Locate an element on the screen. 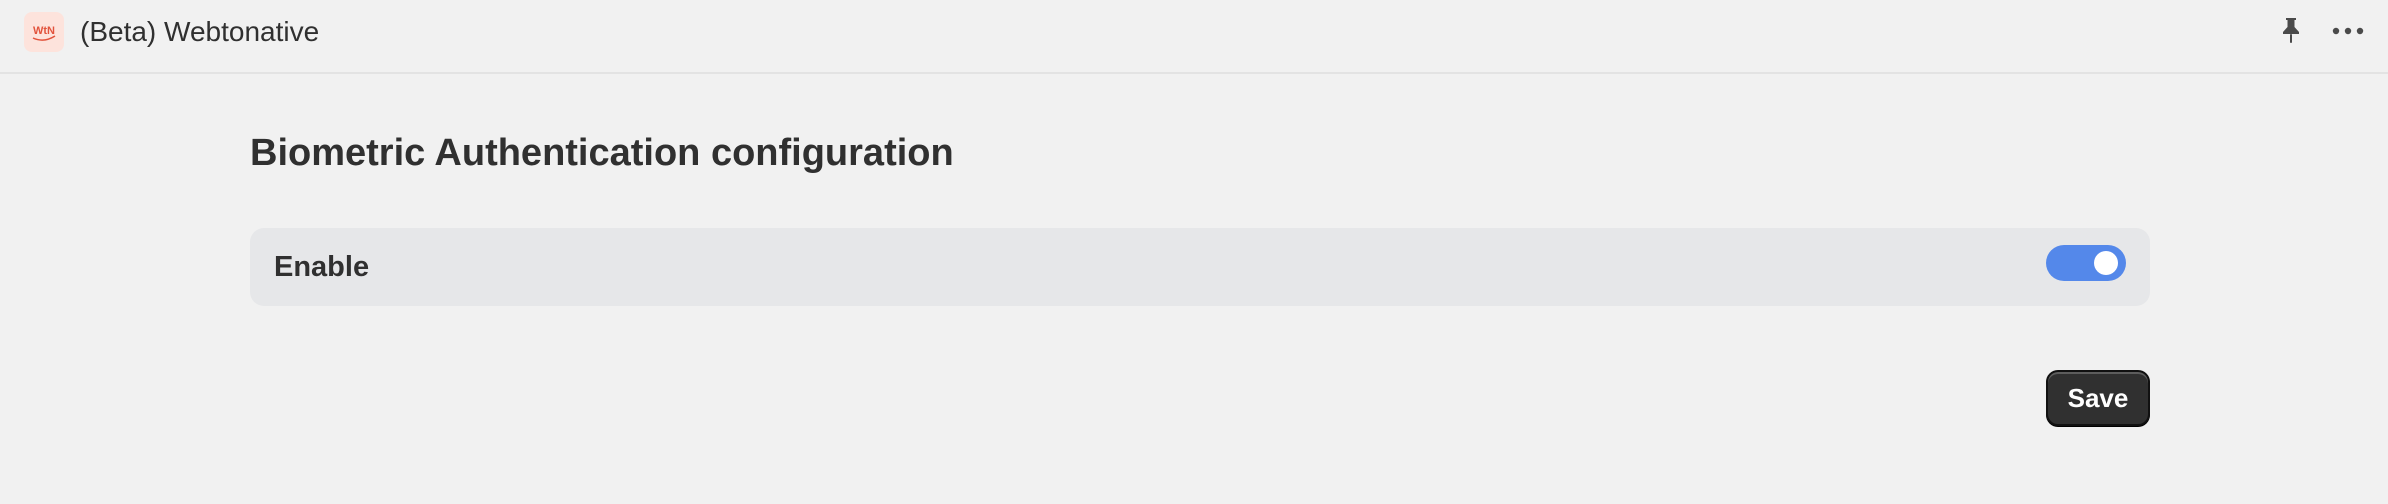 This screenshot has width=2388, height=504. toggle-knob is located at coordinates (2106, 263).